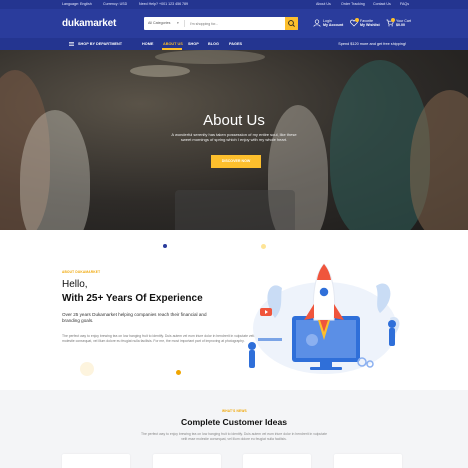 This screenshot has height=468, width=468. I want to click on search-icon, so click(291, 23).